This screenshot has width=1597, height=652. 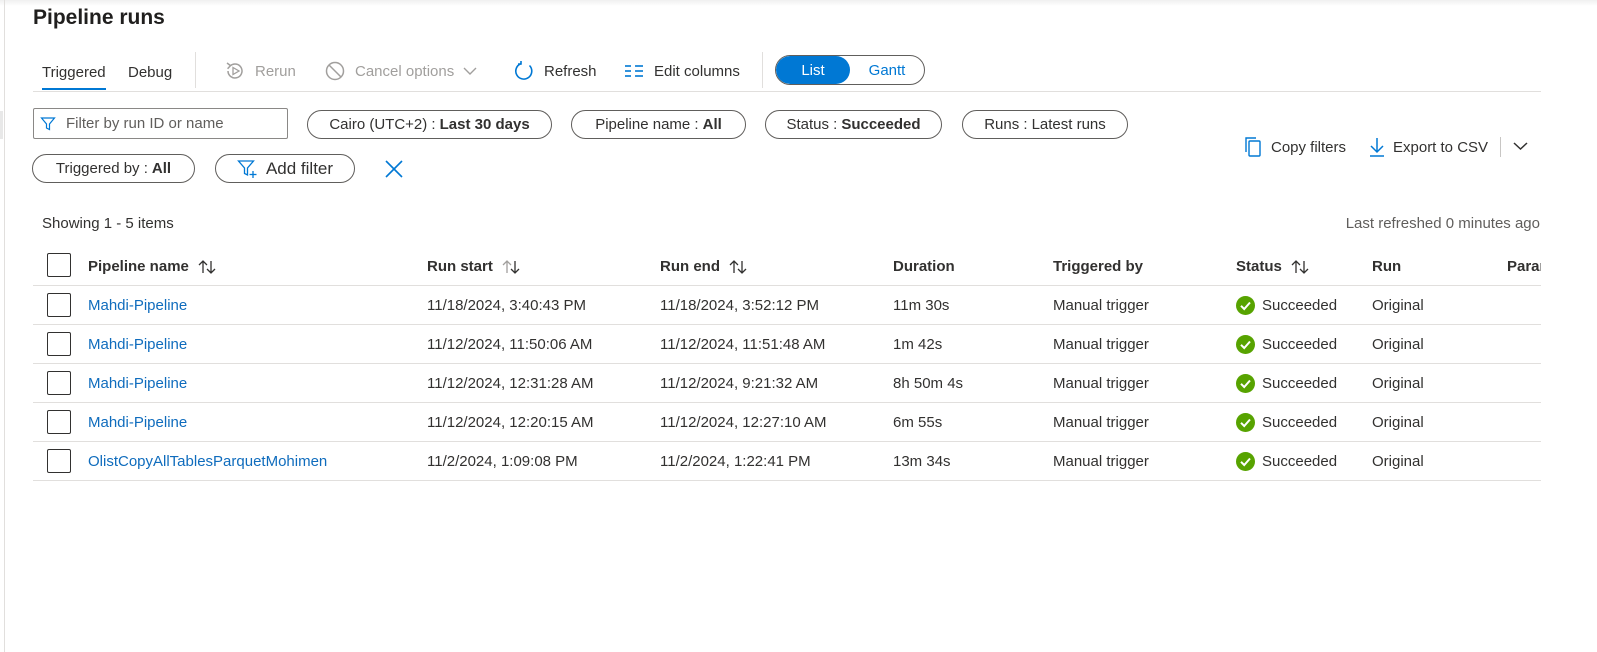 I want to click on column-header-pipeline-name: Pipeline name, so click(x=152, y=266).